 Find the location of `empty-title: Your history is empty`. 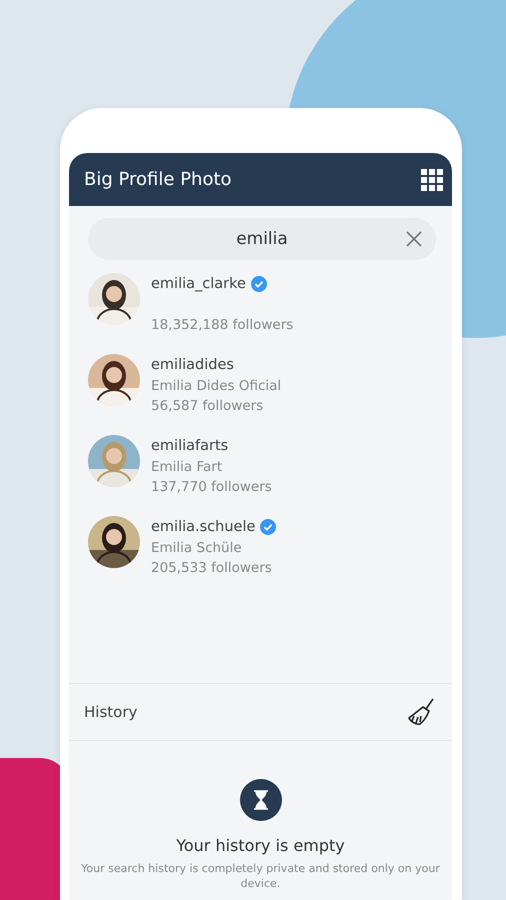

empty-title: Your history is empty is located at coordinates (260, 845).